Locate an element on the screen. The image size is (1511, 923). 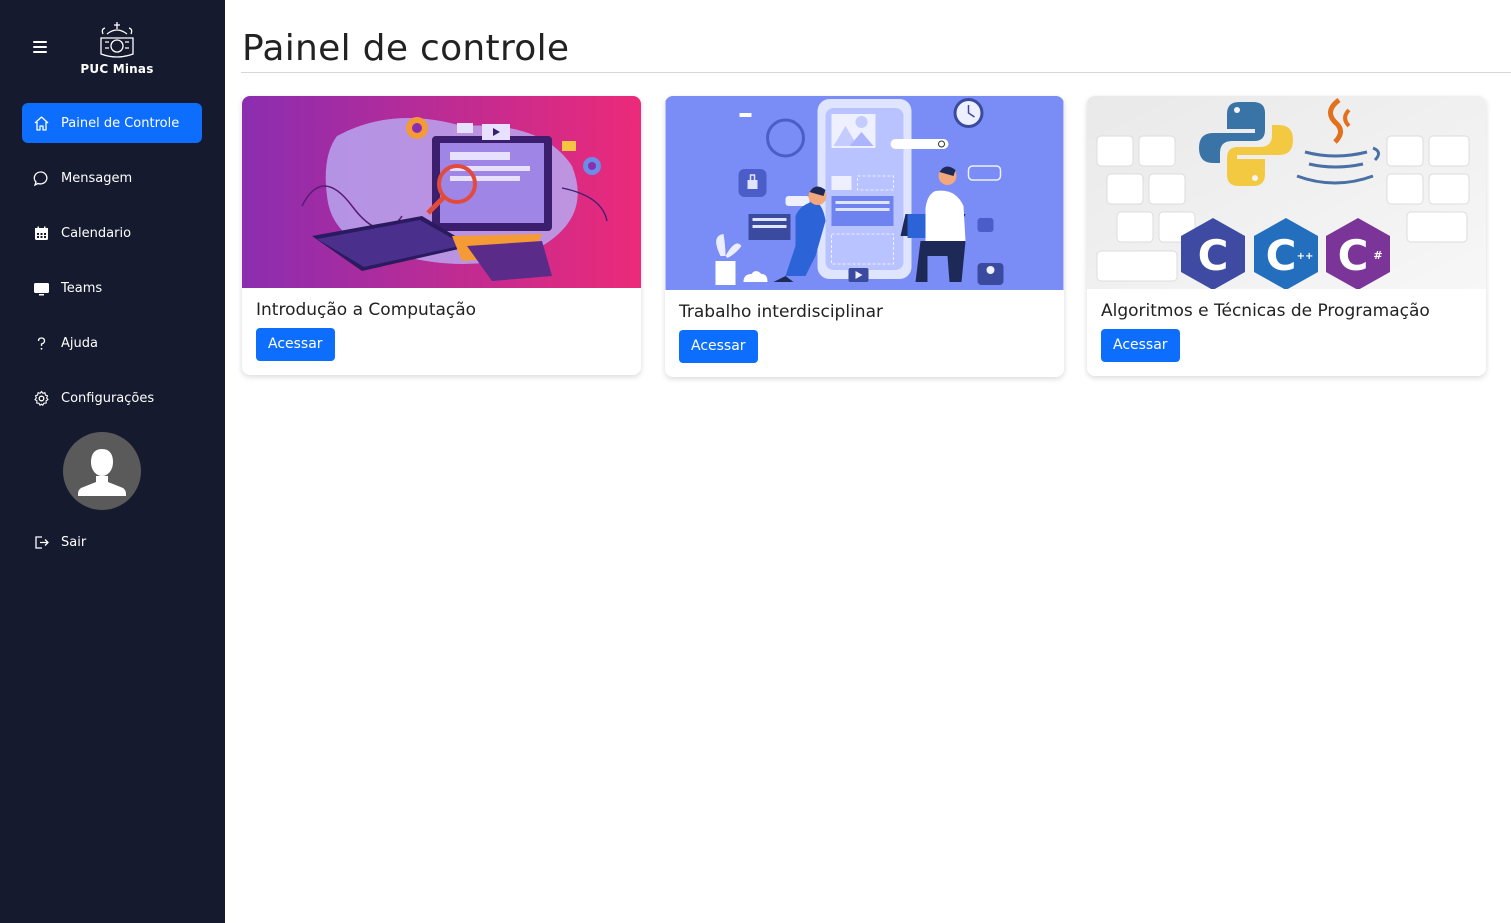
logo: PUC Minas is located at coordinates (117, 52).